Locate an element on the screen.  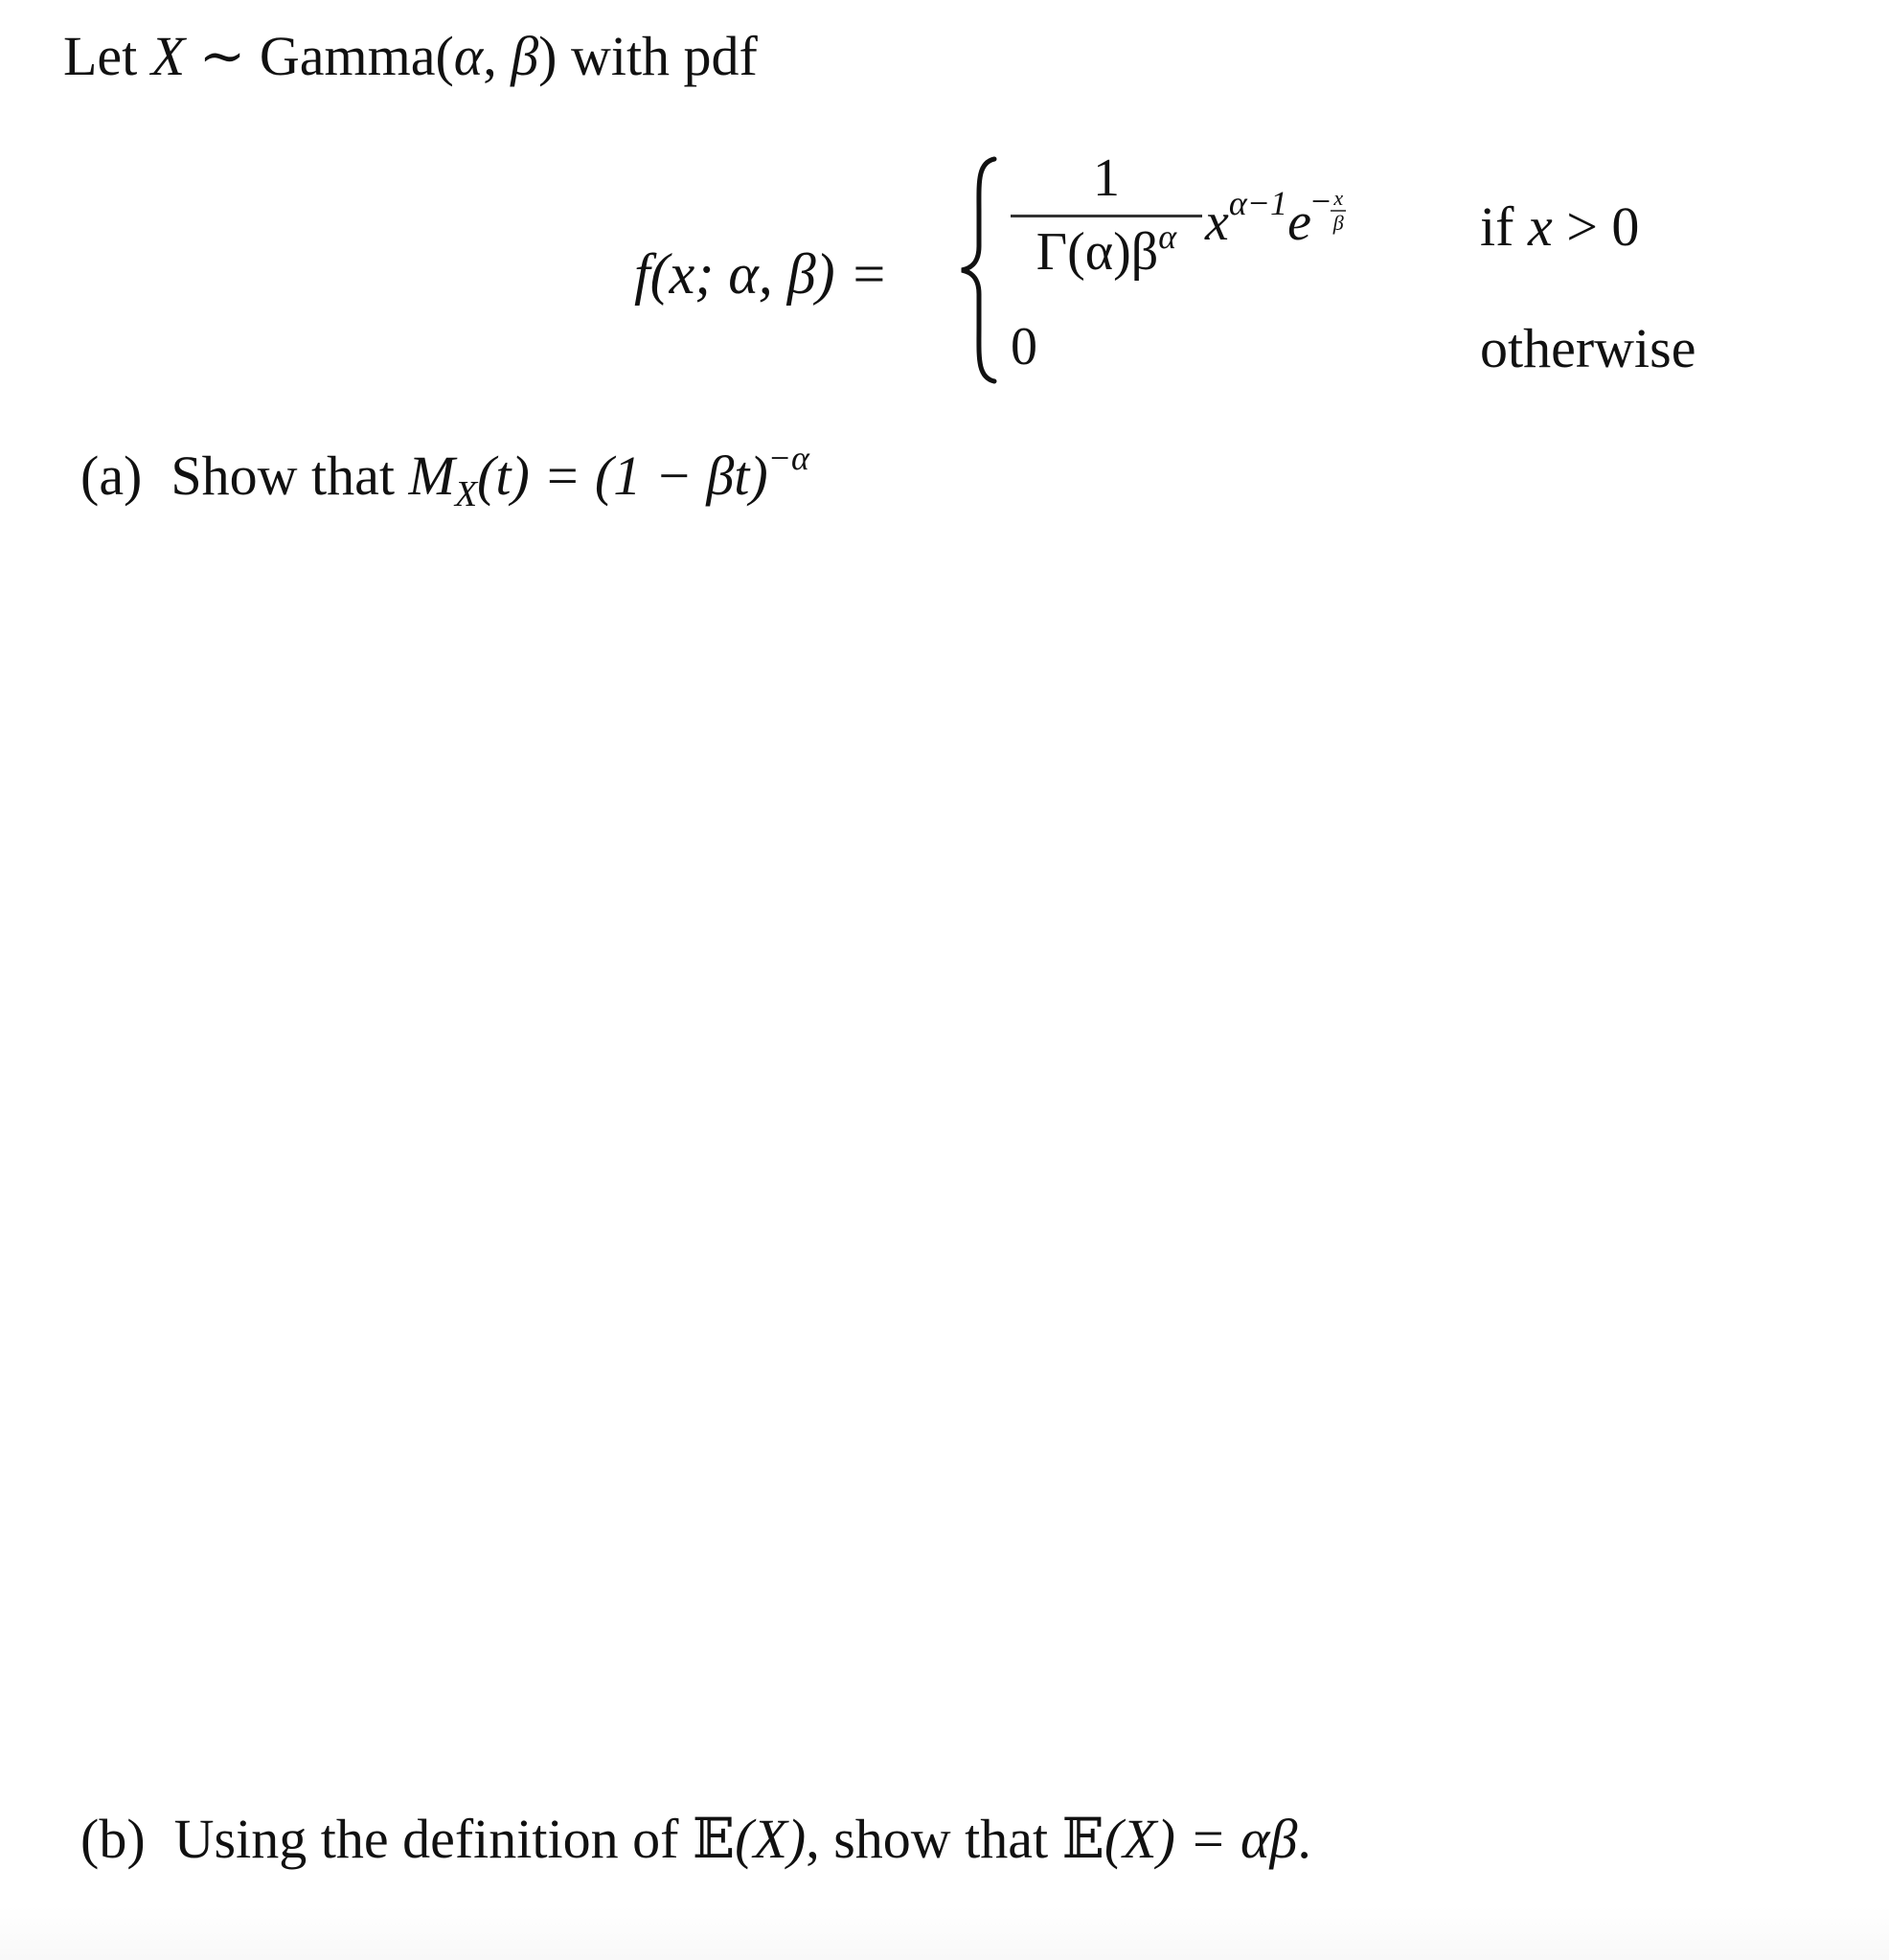
pdf-case1-tail: xα−1e− x β is located at coordinates (1276, 217).